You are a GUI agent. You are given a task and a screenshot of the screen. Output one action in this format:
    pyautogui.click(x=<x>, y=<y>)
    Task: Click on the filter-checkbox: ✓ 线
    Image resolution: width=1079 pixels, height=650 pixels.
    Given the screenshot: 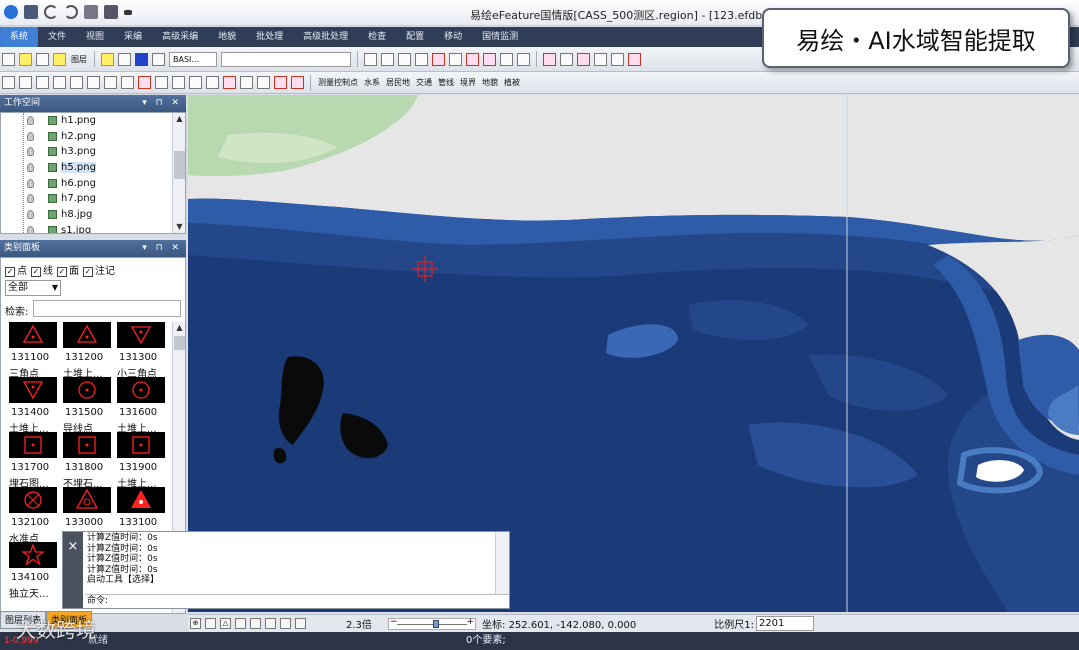 What is the action you would take?
    pyautogui.click(x=42, y=269)
    